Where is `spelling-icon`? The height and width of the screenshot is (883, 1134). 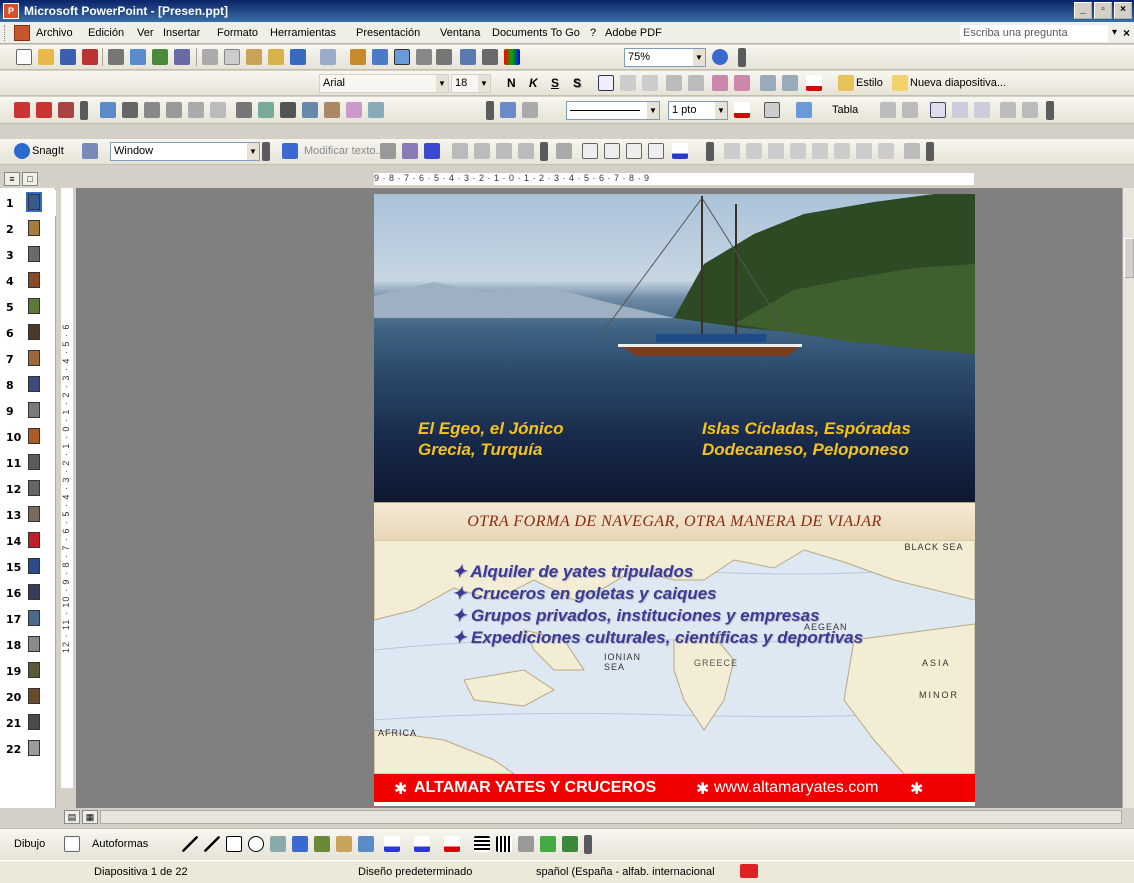 spelling-icon is located at coordinates (160, 57).